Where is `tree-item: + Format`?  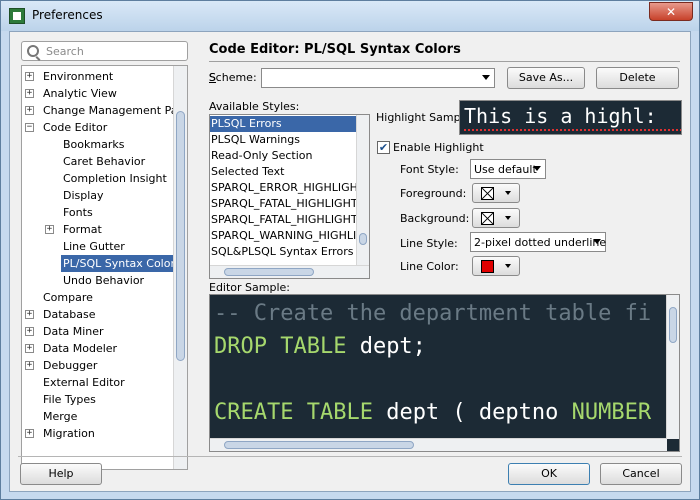 tree-item: + Format is located at coordinates (98, 229).